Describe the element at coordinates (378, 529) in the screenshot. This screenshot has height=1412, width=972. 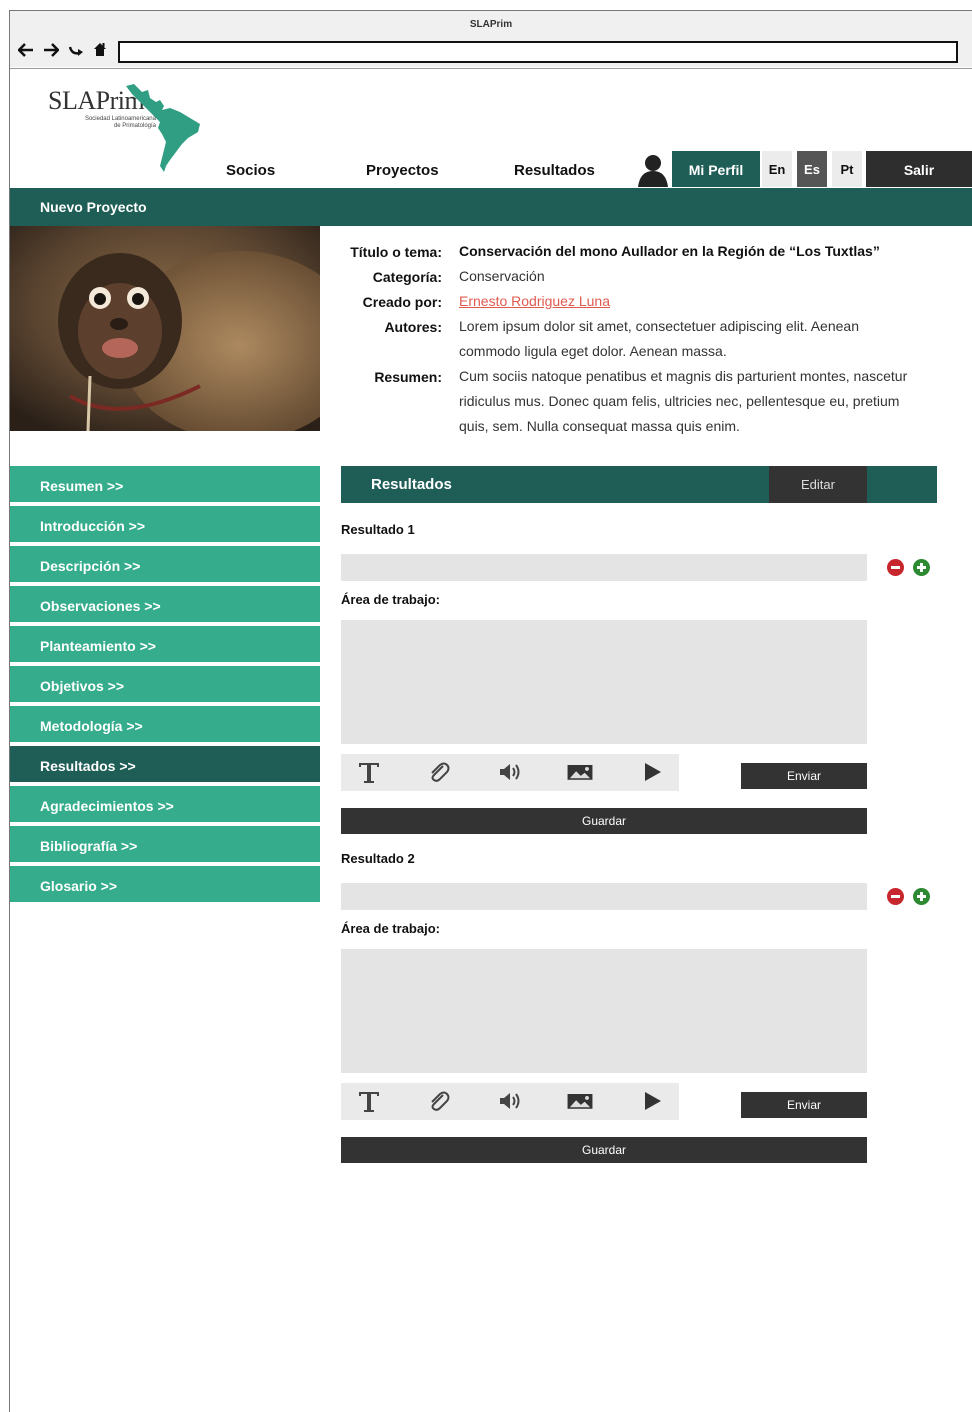
I see `result-1-title: Resultado 1` at that location.